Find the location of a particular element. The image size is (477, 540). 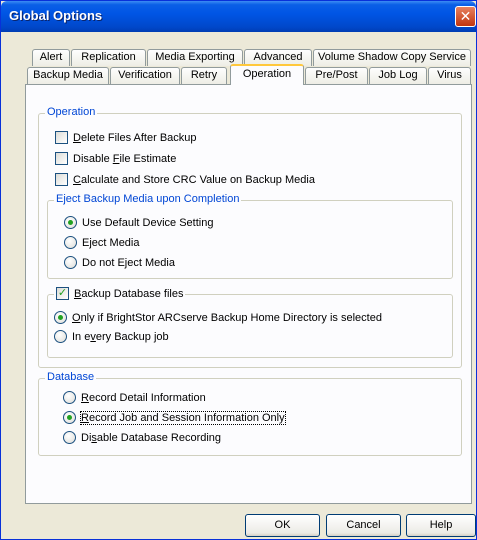

tab-retry: Retry is located at coordinates (204, 75).